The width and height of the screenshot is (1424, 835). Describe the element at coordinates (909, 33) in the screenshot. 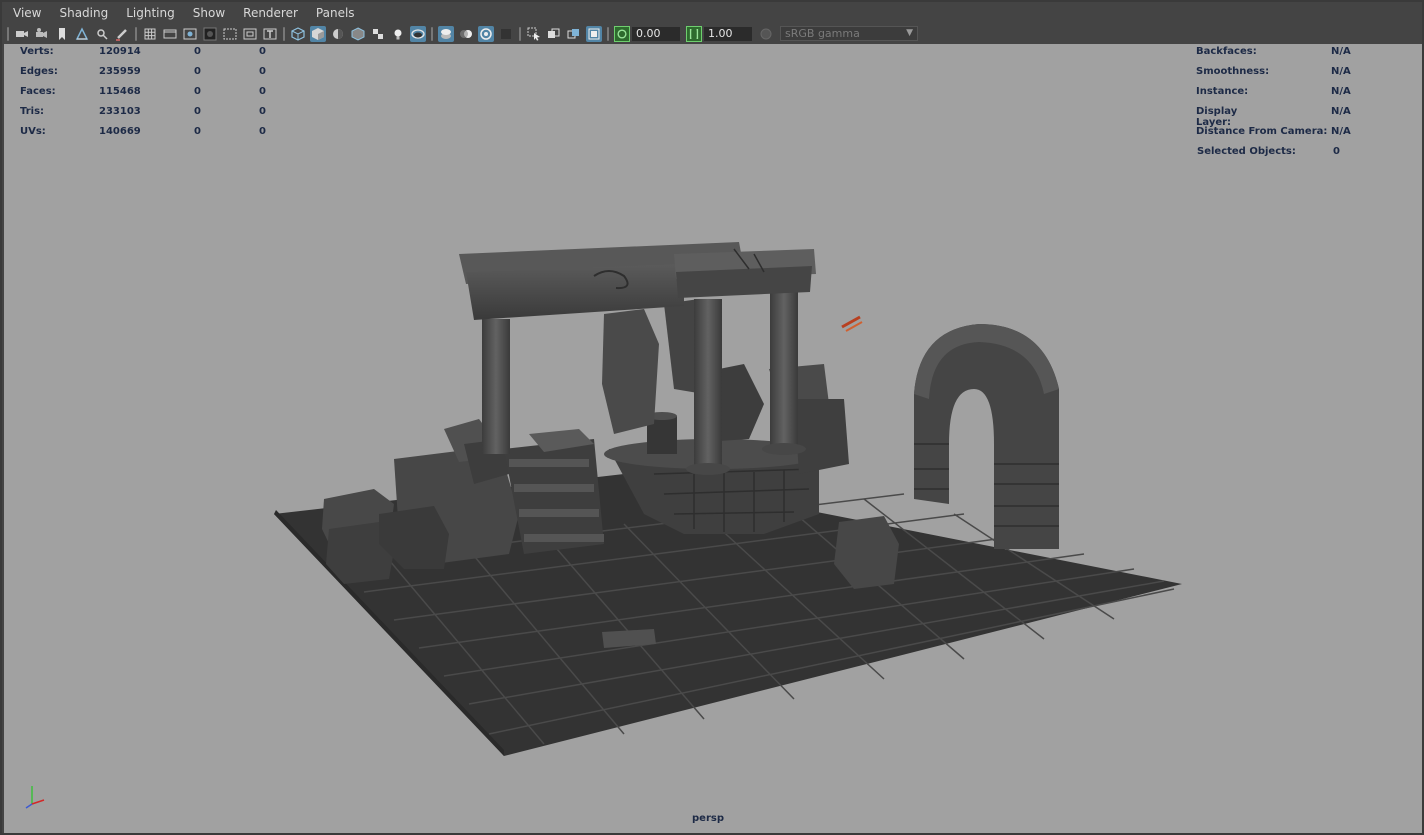

I see `chevron-down-icon: ▼` at that location.